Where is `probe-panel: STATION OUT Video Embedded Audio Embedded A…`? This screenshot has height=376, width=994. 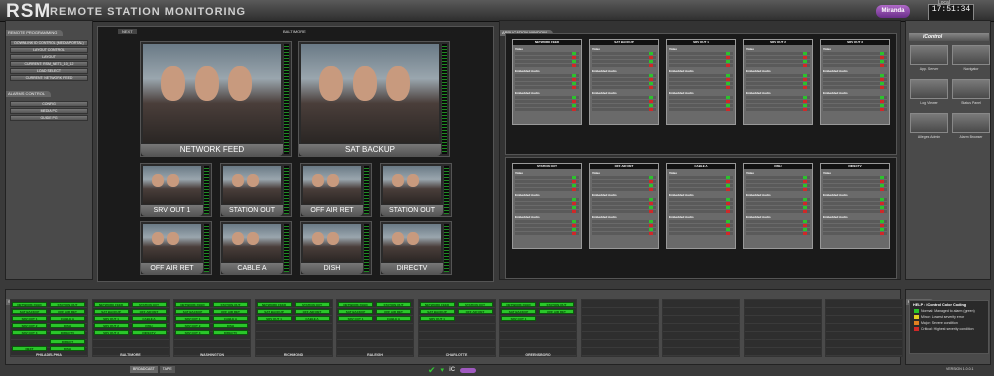 probe-panel: STATION OUT Video Embedded Audio Embedded A… is located at coordinates (547, 206).